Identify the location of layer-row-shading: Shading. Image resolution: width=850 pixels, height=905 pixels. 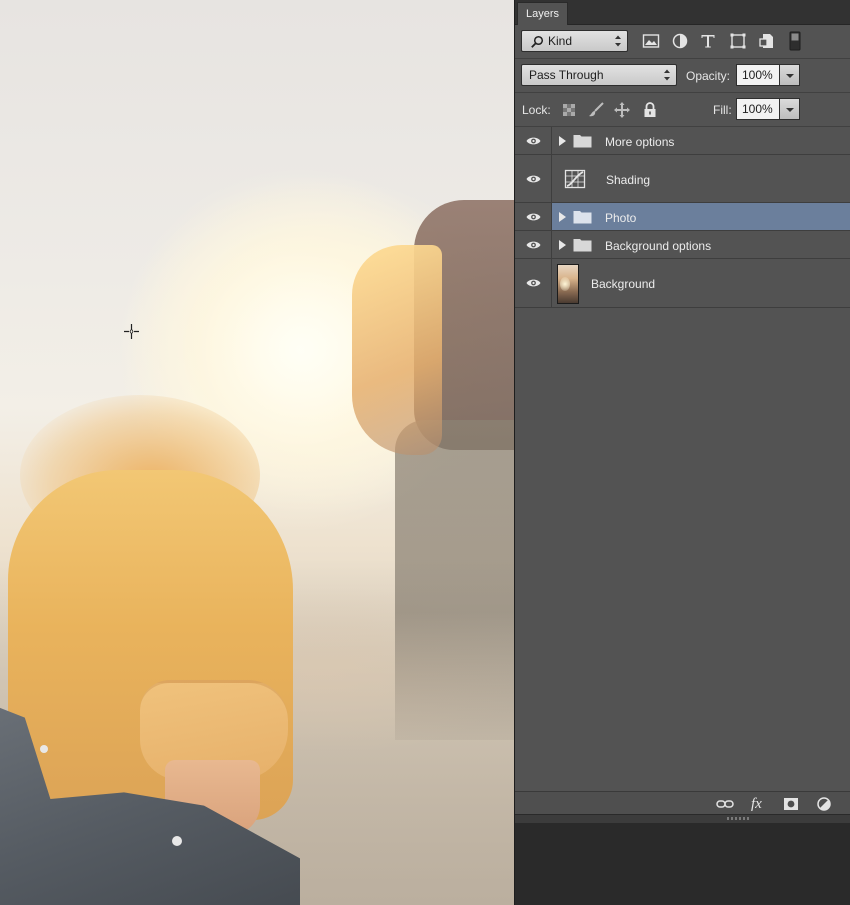
(682, 179).